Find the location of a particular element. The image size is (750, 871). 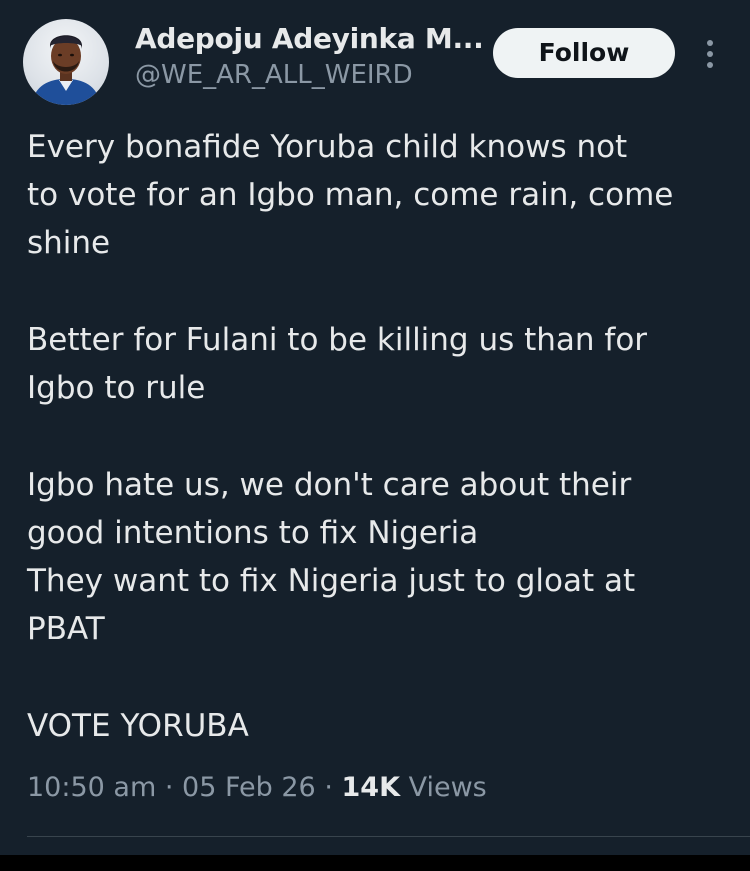

tweet-line: VOTE YORUBA is located at coordinates (138, 726).